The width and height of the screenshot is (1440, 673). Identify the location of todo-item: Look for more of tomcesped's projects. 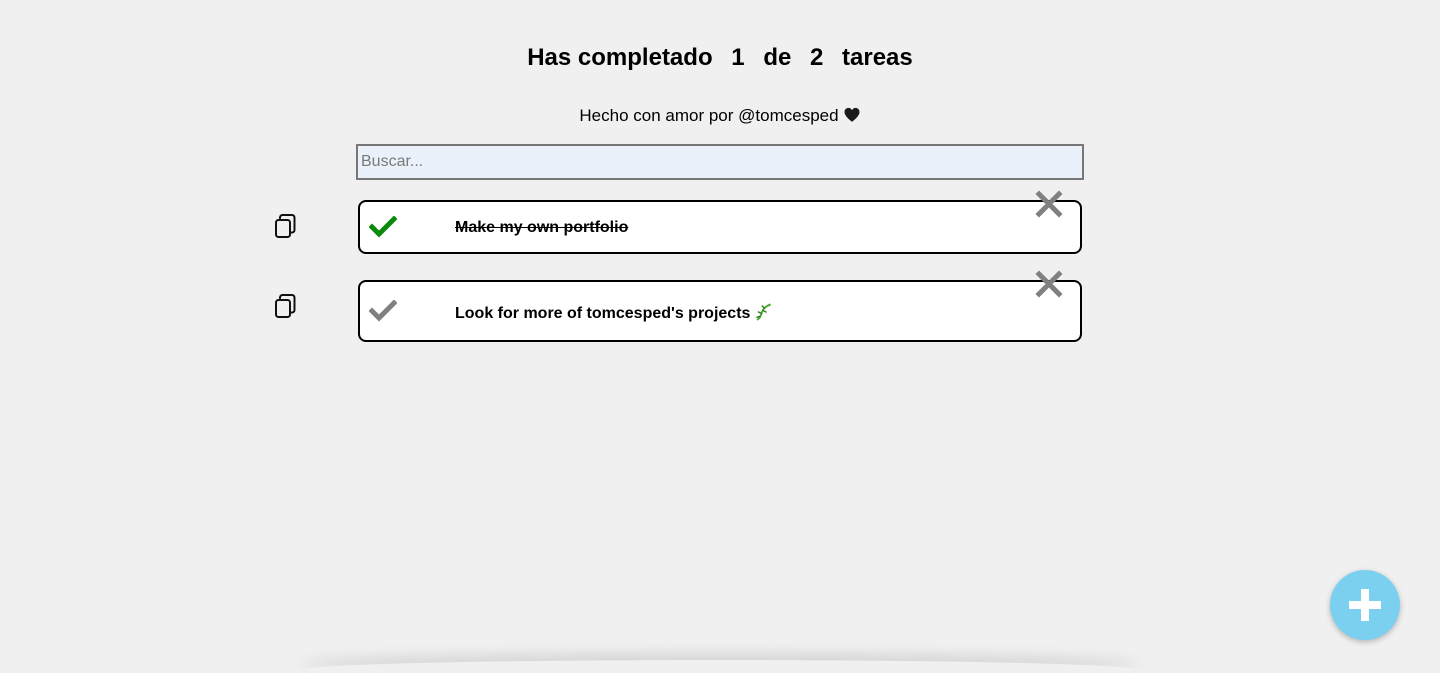
(720, 311).